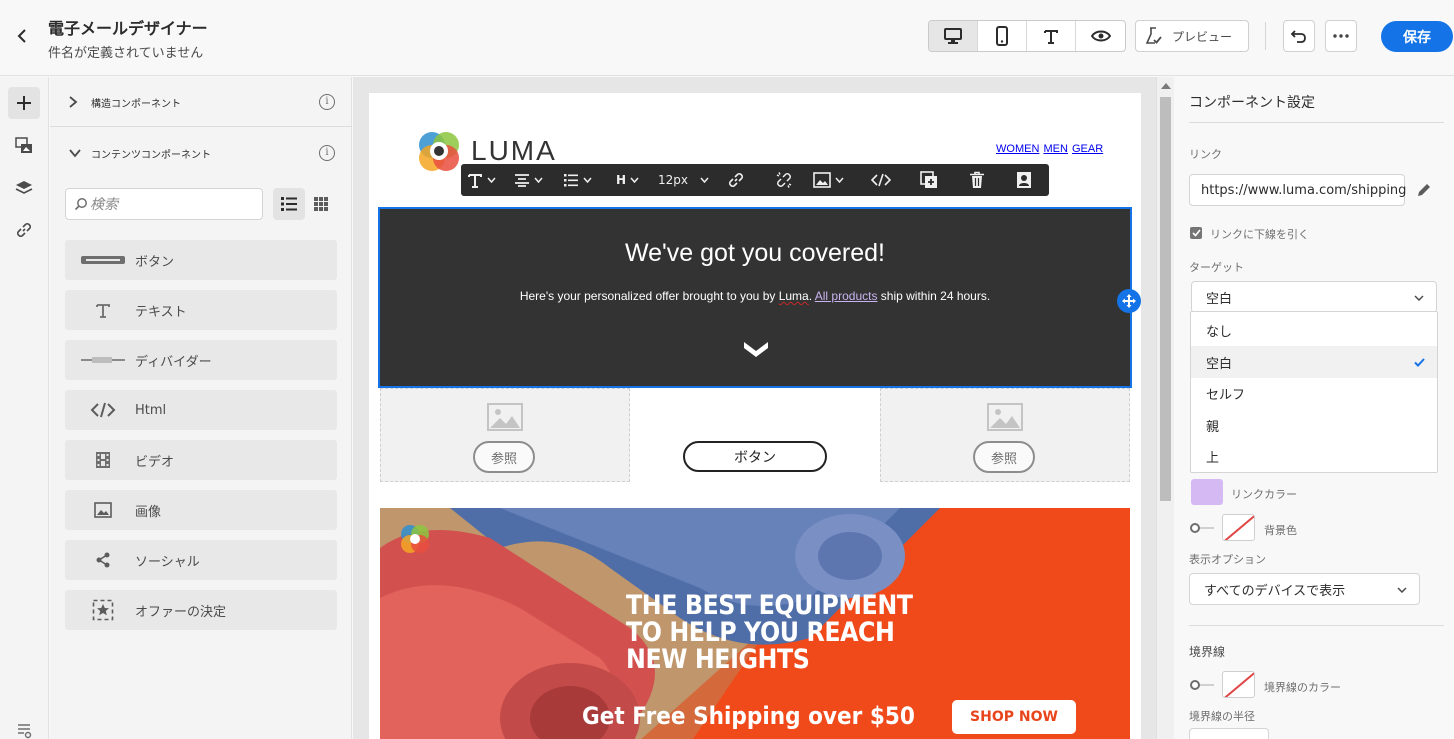  Describe the element at coordinates (104, 205) in the screenshot. I see `search-placeholder: 検索` at that location.